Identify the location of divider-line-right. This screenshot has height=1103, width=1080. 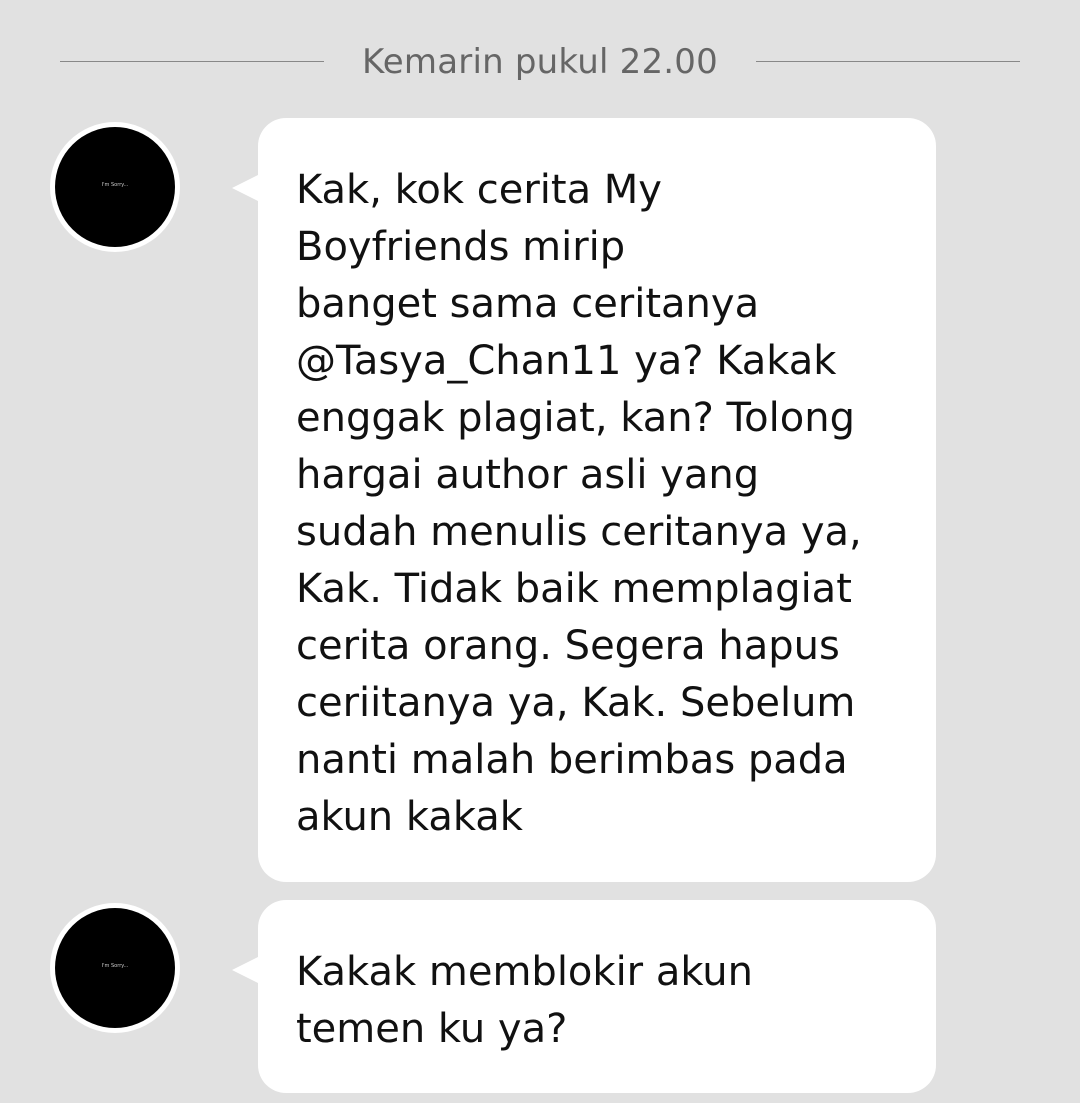
(888, 61).